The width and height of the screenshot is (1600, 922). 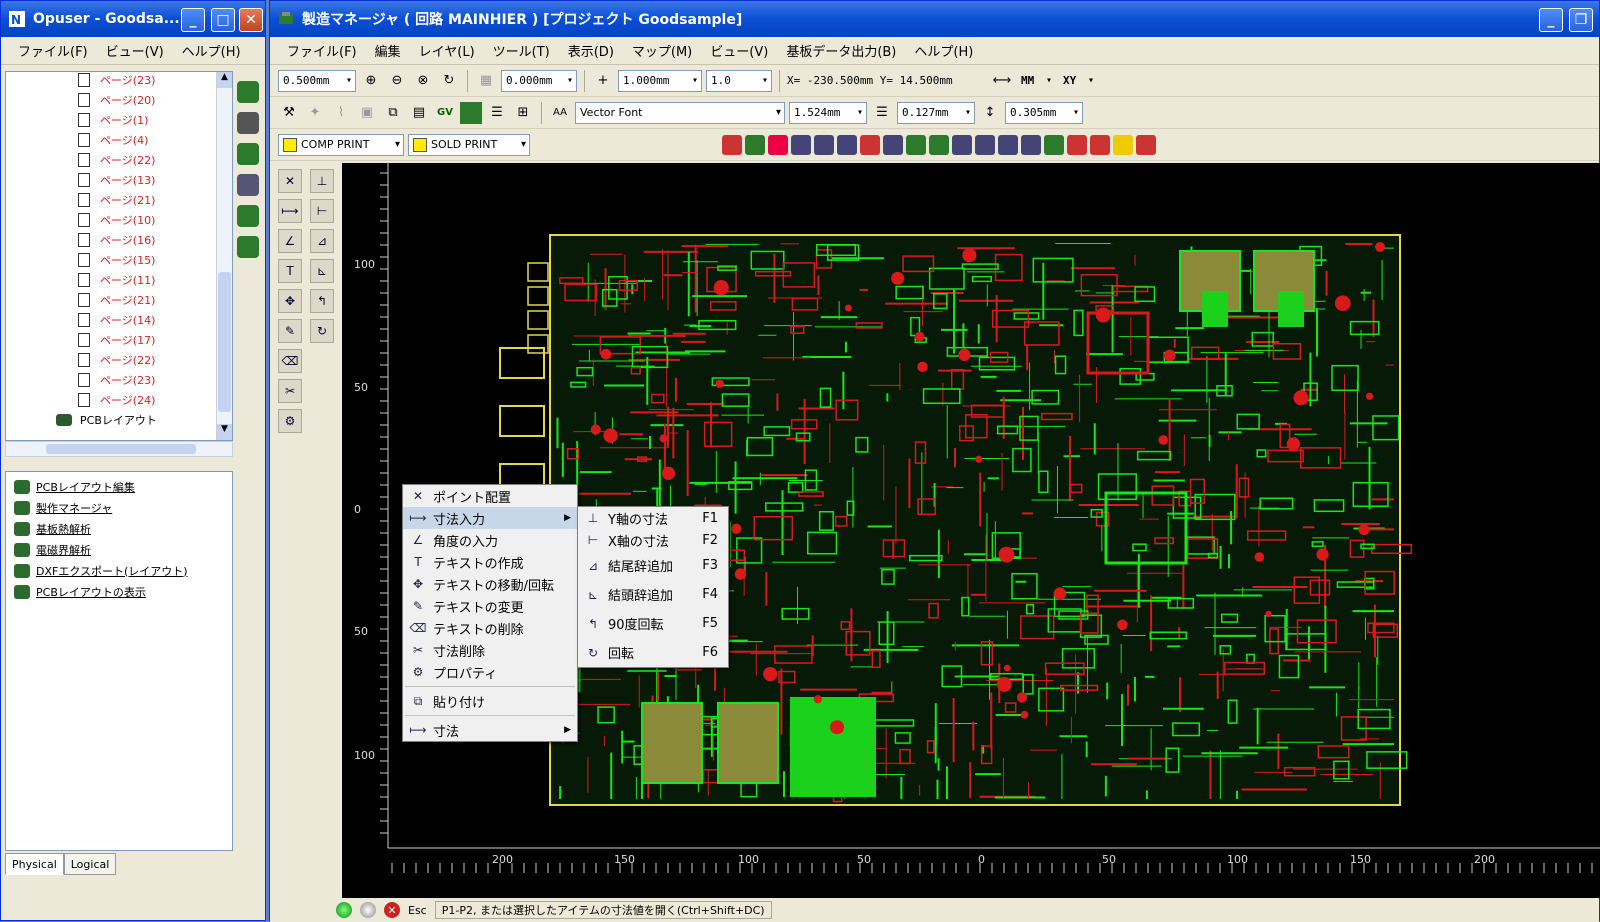 What do you see at coordinates (1044, 112) in the screenshot?
I see `spacing-input: 0.305mm` at bounding box center [1044, 112].